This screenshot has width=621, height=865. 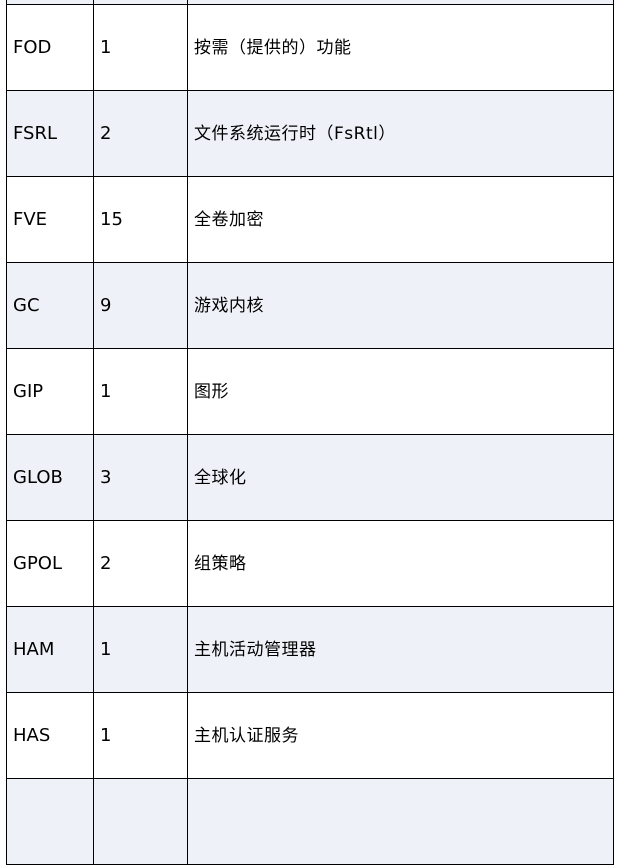 I want to click on cell-code: HAM, so click(x=50, y=649).